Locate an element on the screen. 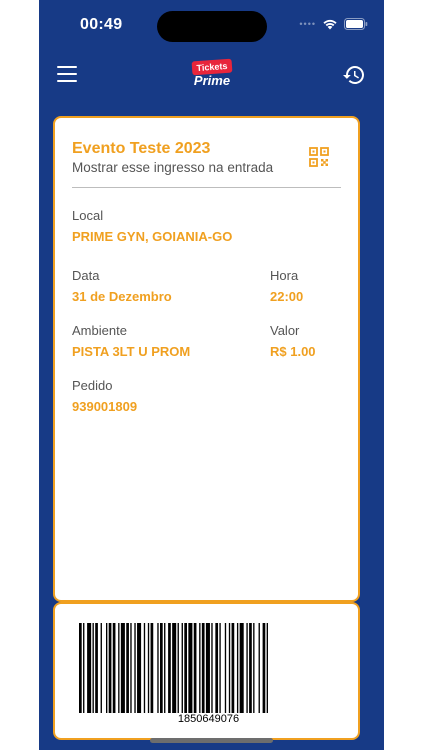 The width and height of the screenshot is (422, 750). top-nav: Tickets Prime is located at coordinates (211, 75).